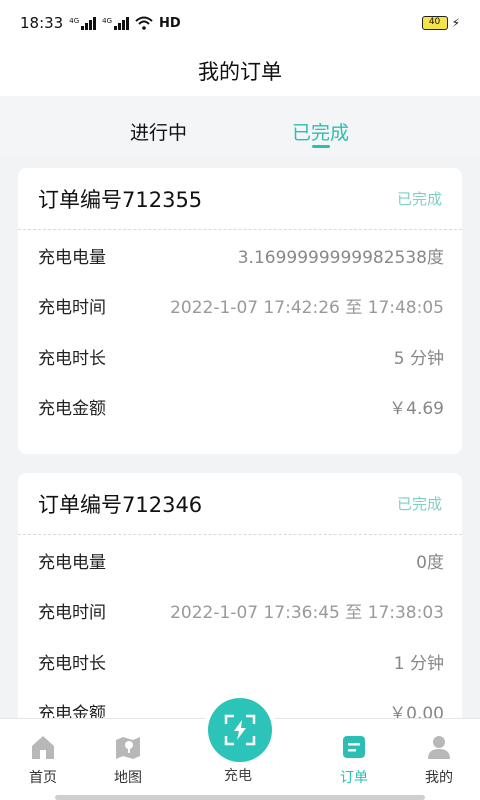 The width and height of the screenshot is (480, 800). Describe the element at coordinates (43, 760) in the screenshot. I see `tabbar-item-home: 首页` at that location.